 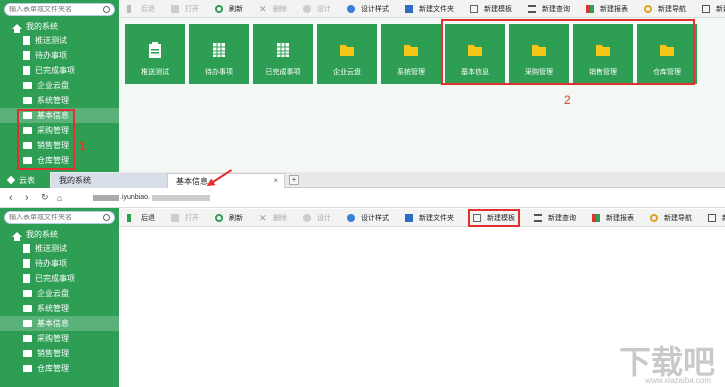 What do you see at coordinates (59, 353) in the screenshot?
I see `sidebar-item-sales: 销售管理` at bounding box center [59, 353].